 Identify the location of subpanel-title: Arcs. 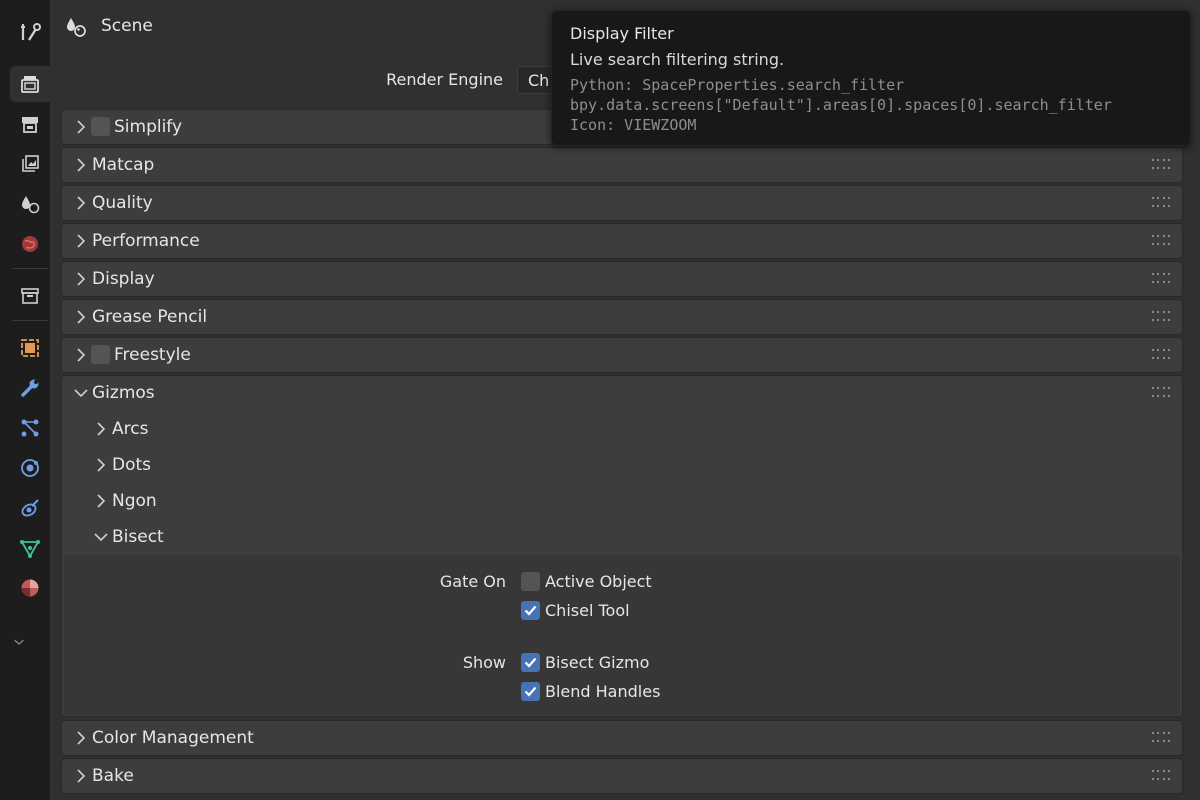
(130, 429).